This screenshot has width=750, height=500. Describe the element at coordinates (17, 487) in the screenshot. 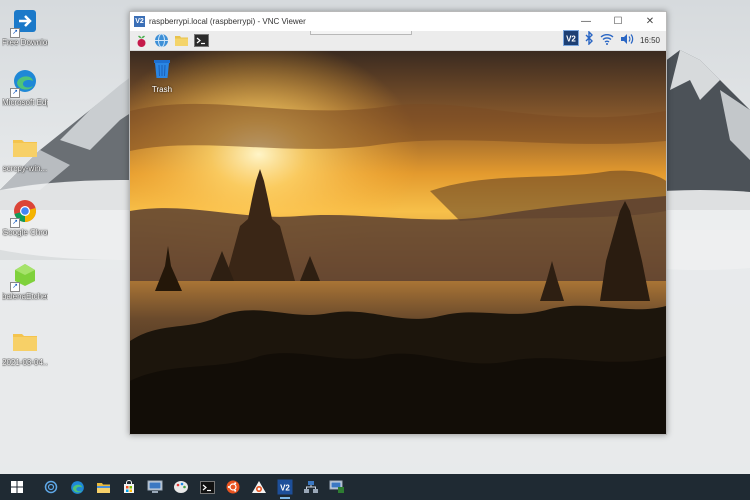

I see `windows-start-icon` at that location.